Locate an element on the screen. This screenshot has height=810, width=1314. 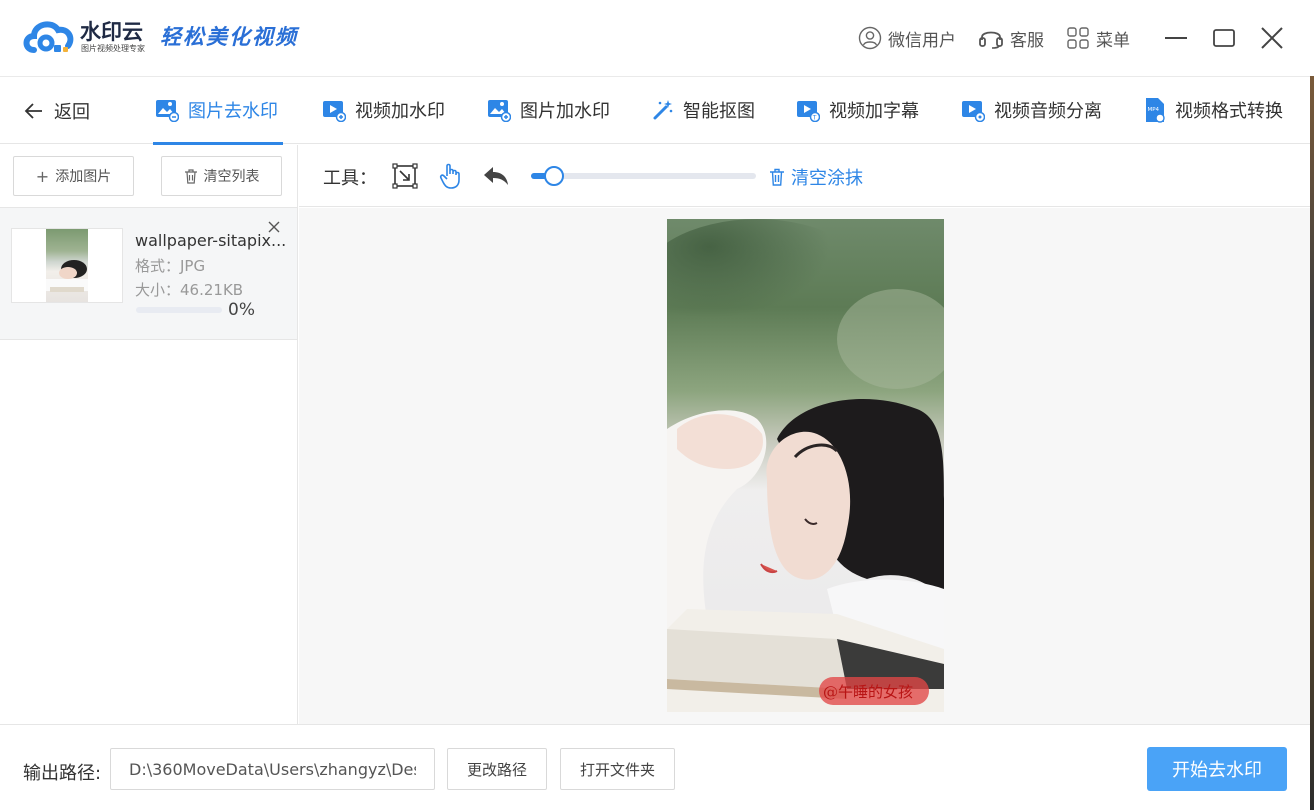
tab-label: 图片去水印 is located at coordinates (233, 111).